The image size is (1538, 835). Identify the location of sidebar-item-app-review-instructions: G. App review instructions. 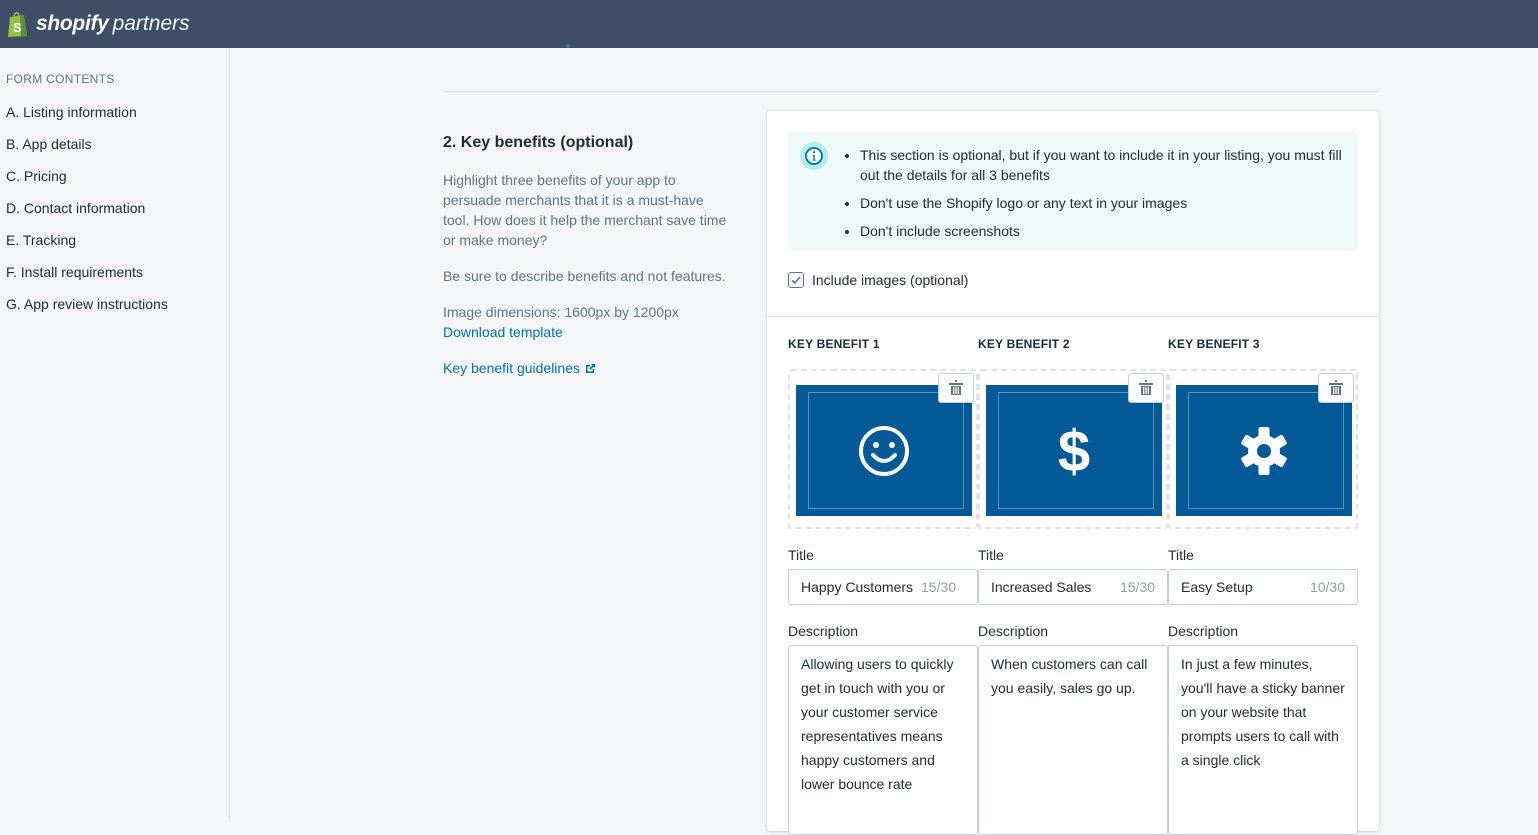
(87, 304).